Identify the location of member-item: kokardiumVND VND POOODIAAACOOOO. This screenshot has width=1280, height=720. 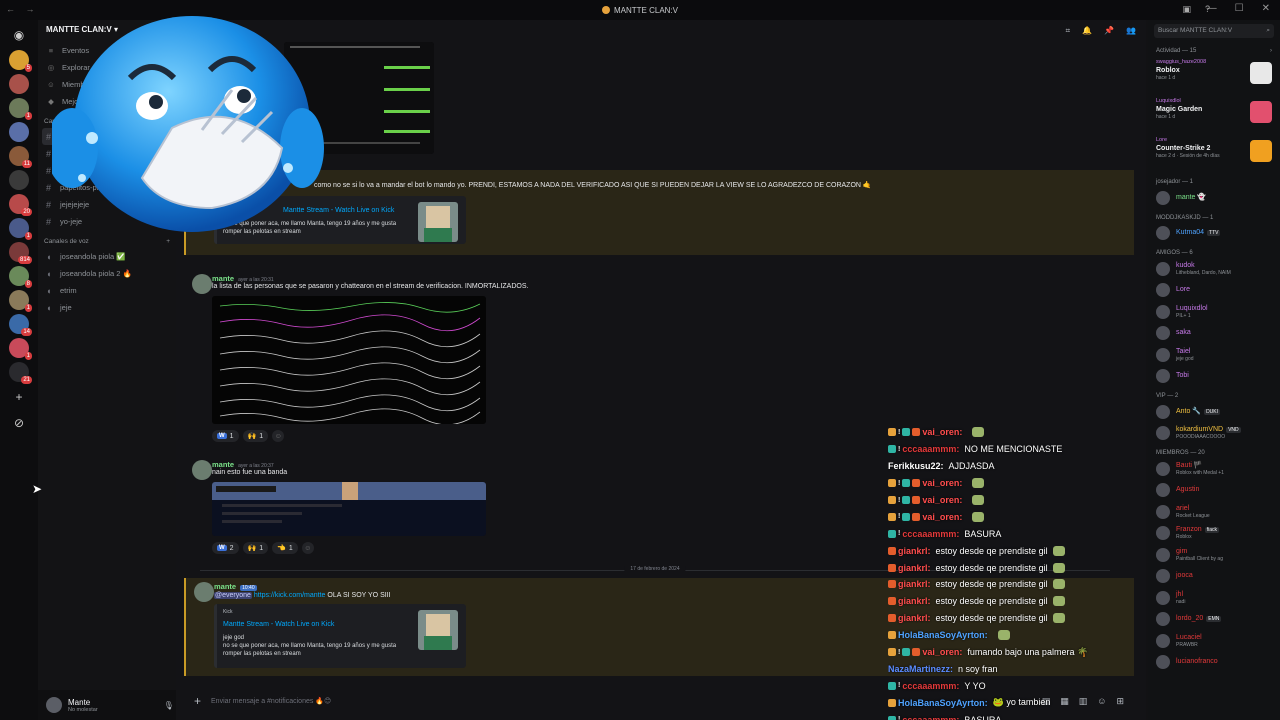
(1214, 434).